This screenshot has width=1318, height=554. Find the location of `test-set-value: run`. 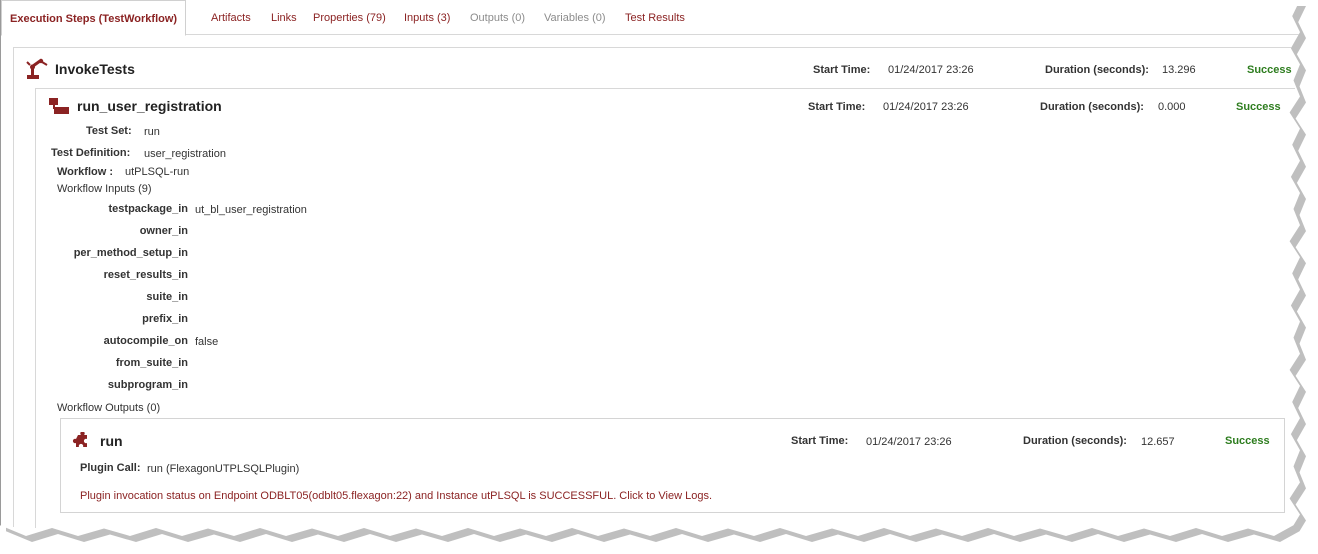

test-set-value: run is located at coordinates (152, 132).